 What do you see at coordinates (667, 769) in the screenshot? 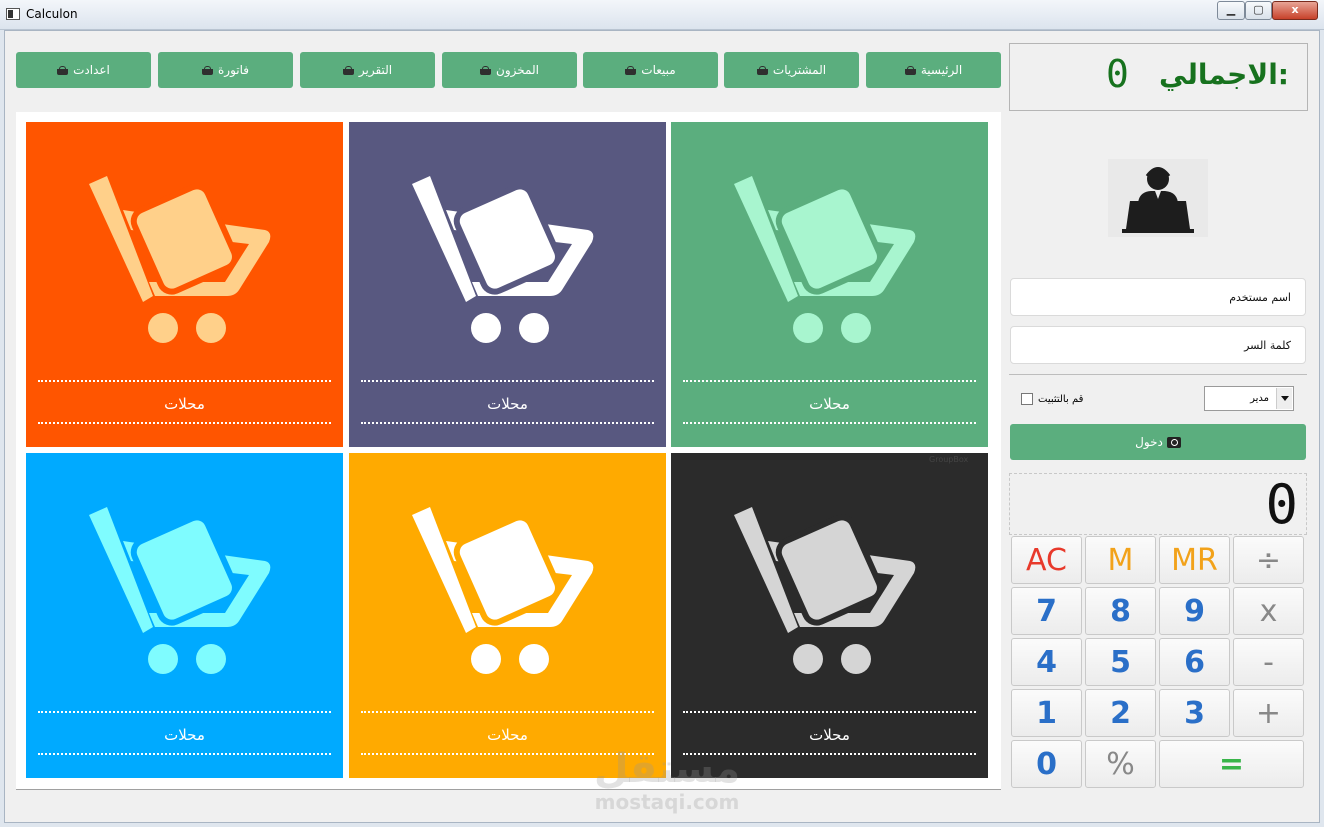
I see `watermark-arabic: مستقل` at bounding box center [667, 769].